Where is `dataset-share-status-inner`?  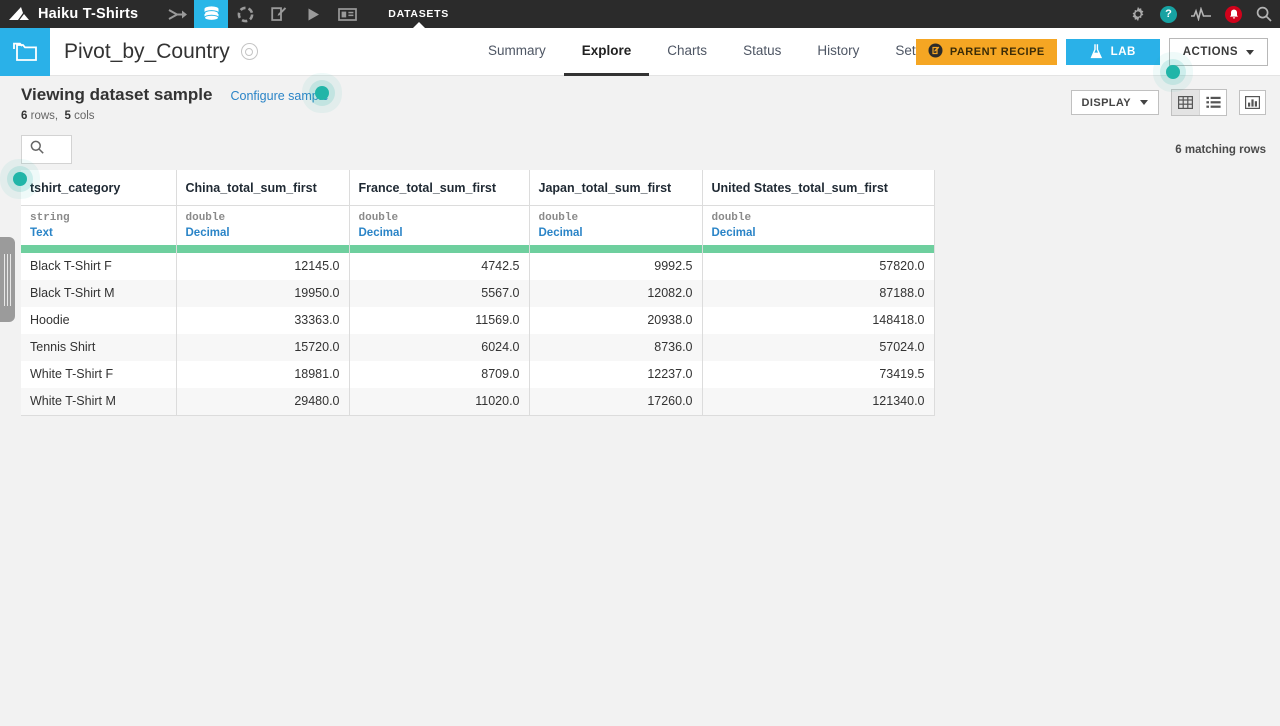 dataset-share-status-inner is located at coordinates (249, 51).